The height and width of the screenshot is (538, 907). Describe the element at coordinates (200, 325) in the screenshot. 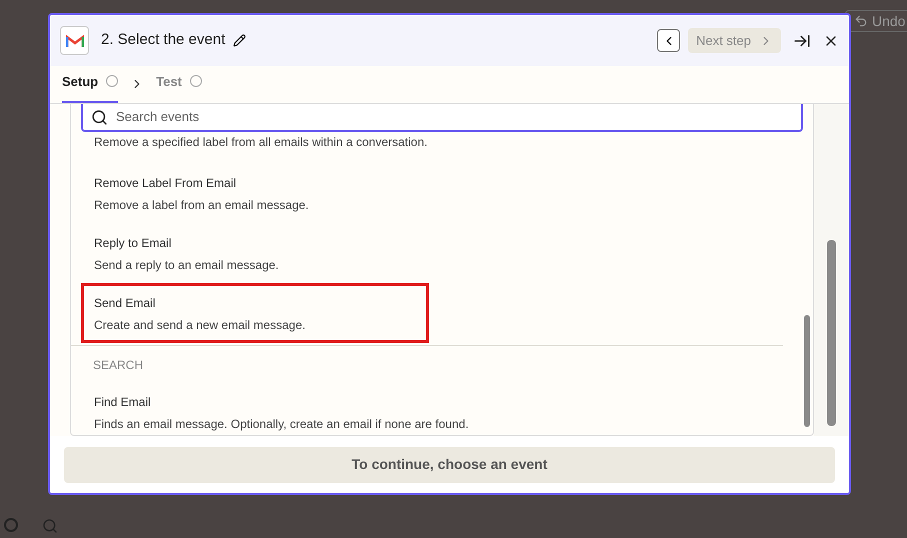

I see `event-description: Create and send a new email message.` at that location.